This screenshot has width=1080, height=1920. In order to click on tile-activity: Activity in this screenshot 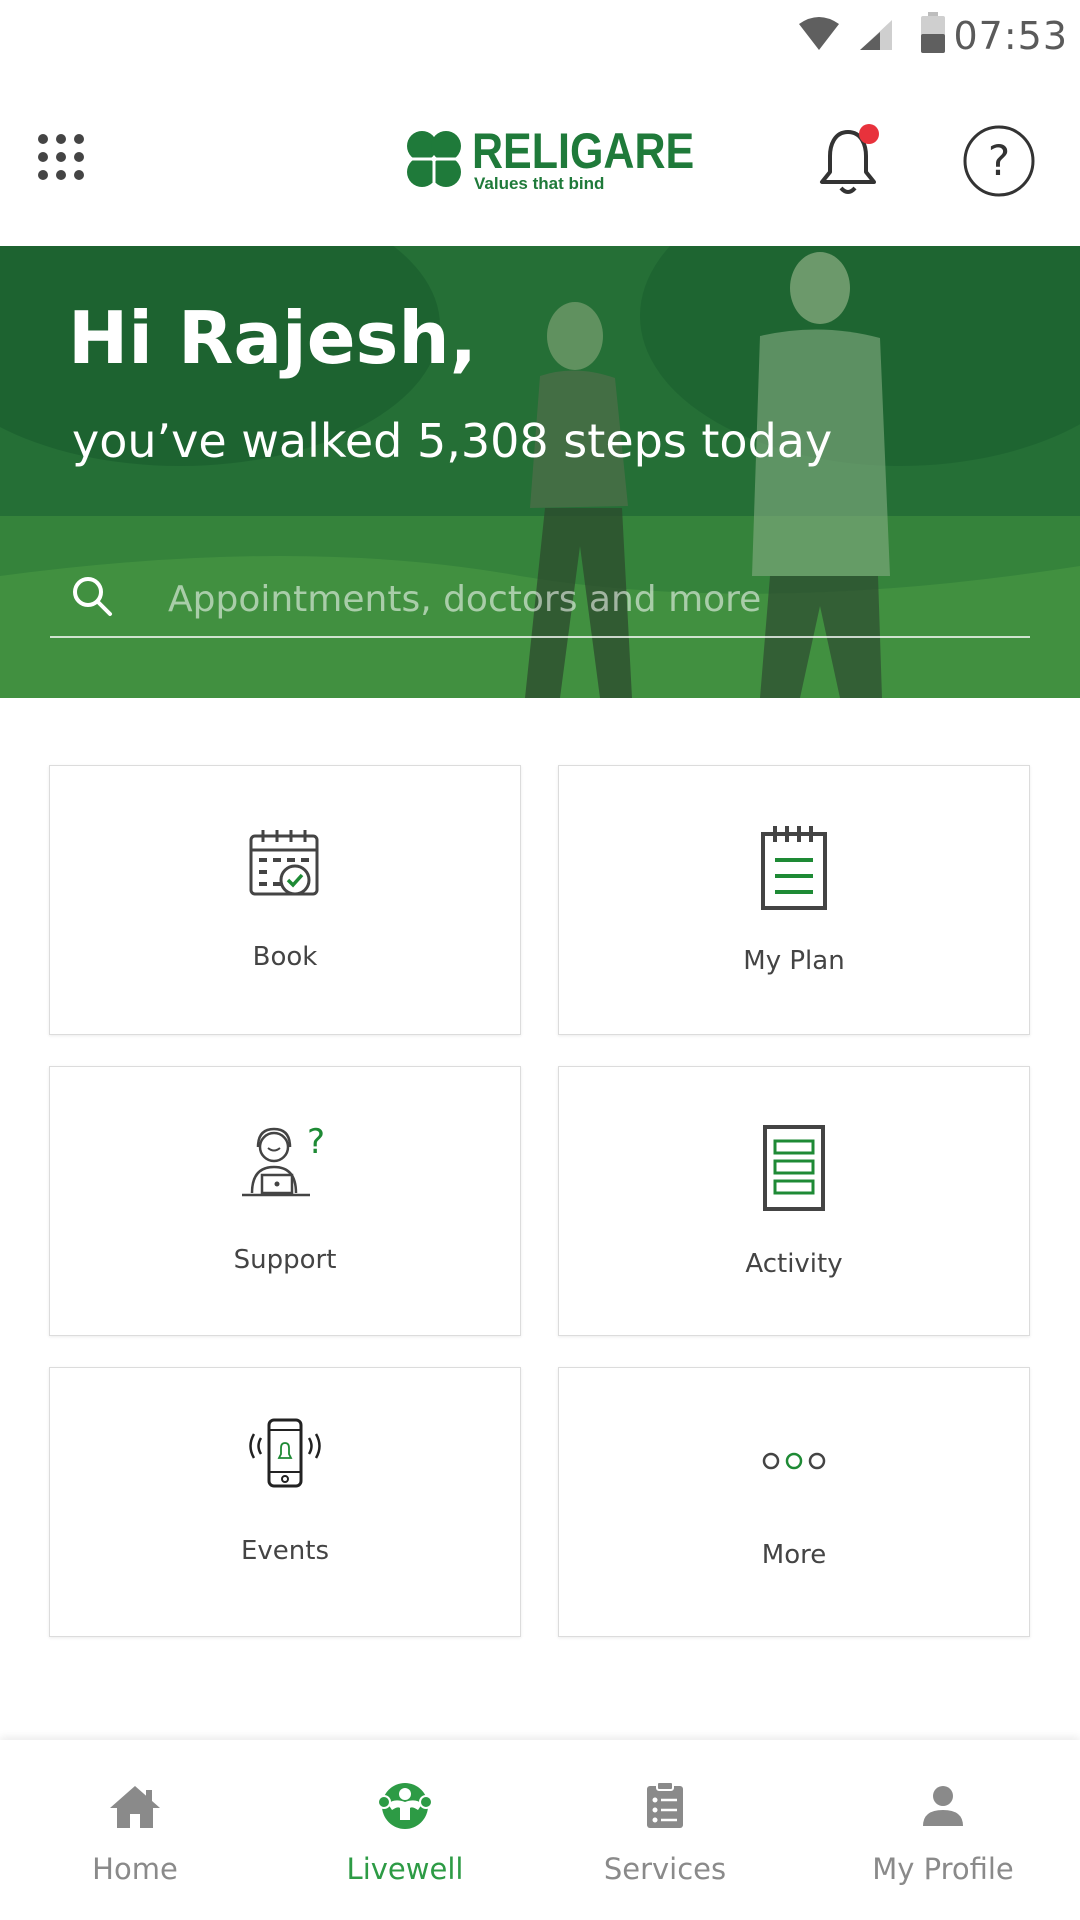, I will do `click(794, 1201)`.